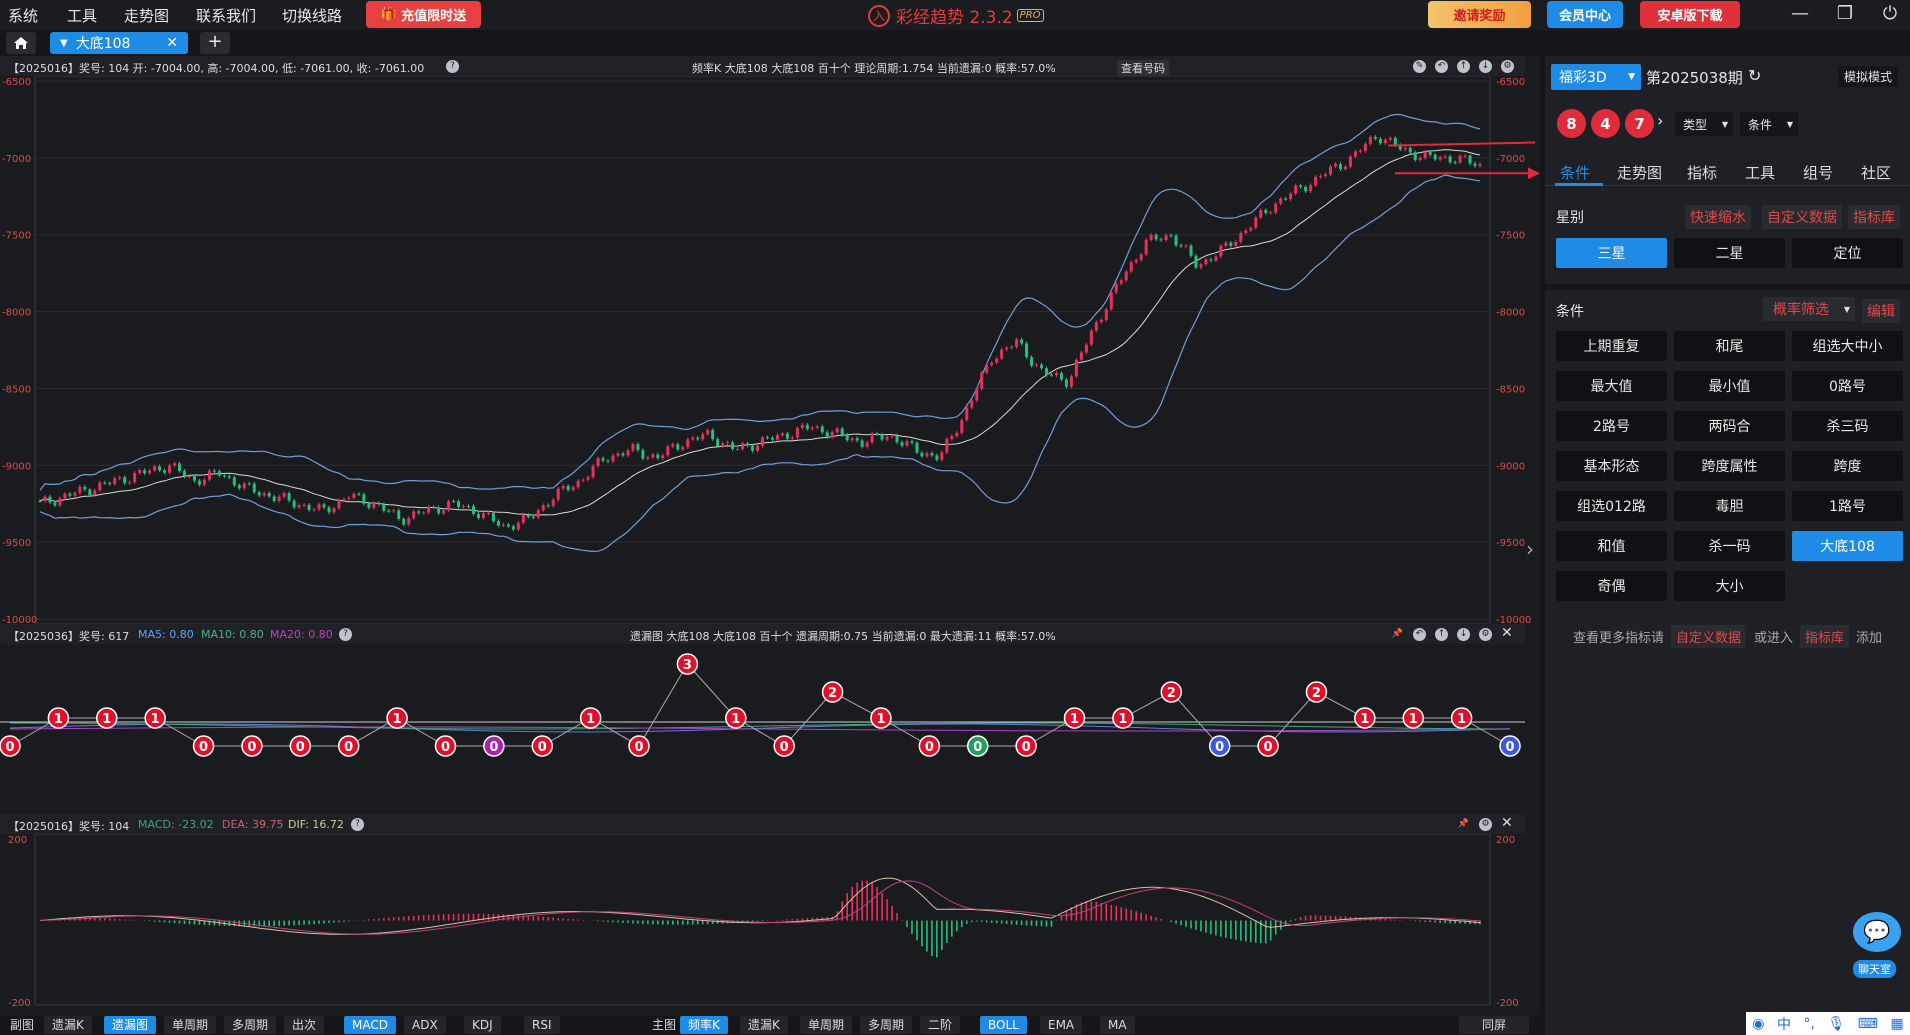 The image size is (1910, 1035). I want to click on tab-daodi108: ▼ 大底108 ✕, so click(119, 43).